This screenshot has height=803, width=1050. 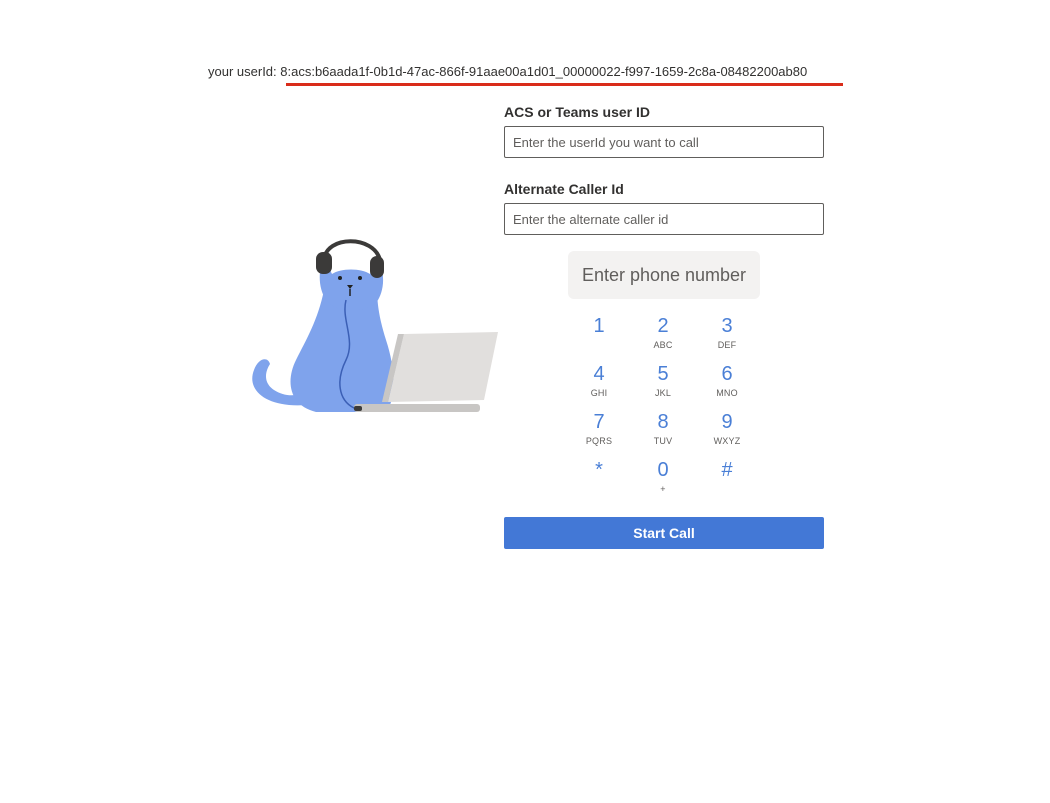 I want to click on dialpad-key-star: *, so click(x=599, y=480).